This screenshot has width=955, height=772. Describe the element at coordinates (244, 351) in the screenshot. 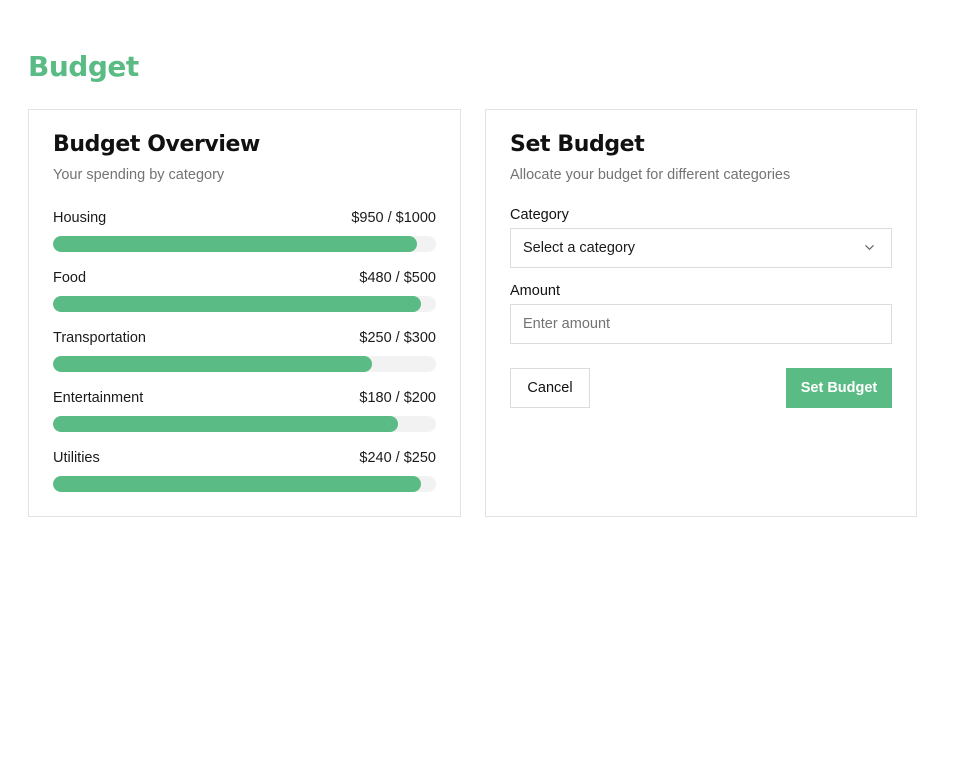

I see `budget-item-transportation: Transportation $250 / $300` at that location.